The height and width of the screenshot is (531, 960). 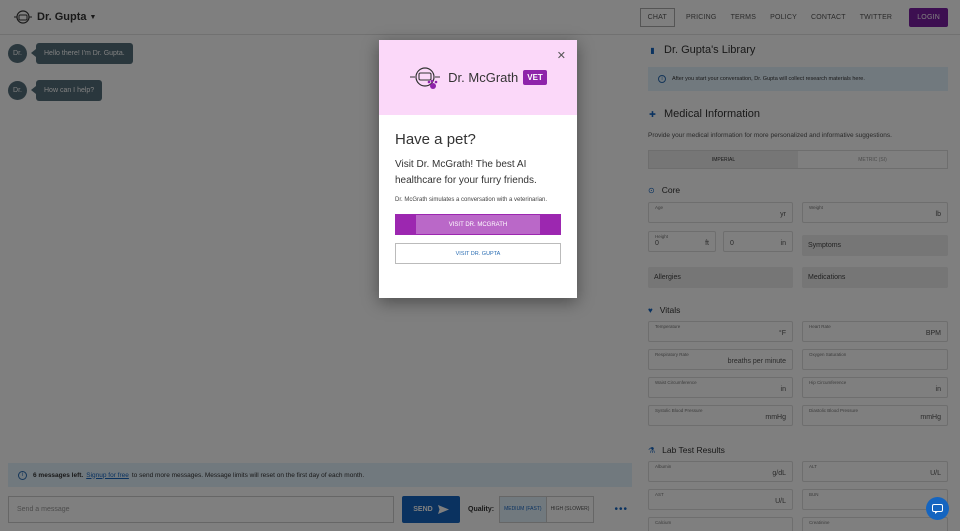 I want to click on chat-support-icon, so click(x=937, y=508).